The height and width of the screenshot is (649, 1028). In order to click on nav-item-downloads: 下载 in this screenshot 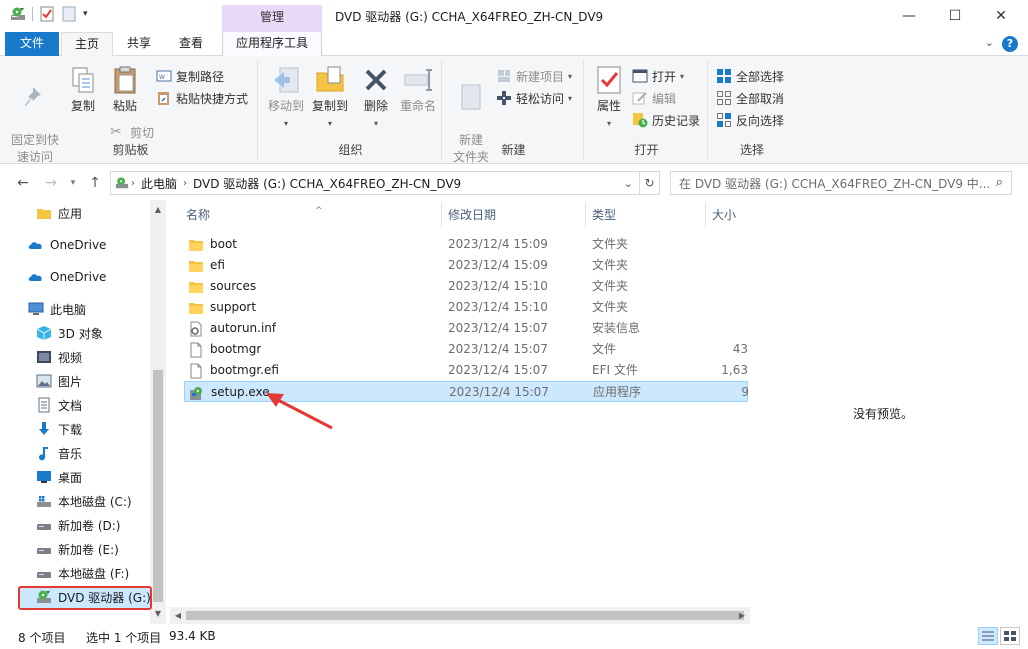, I will do `click(59, 429)`.